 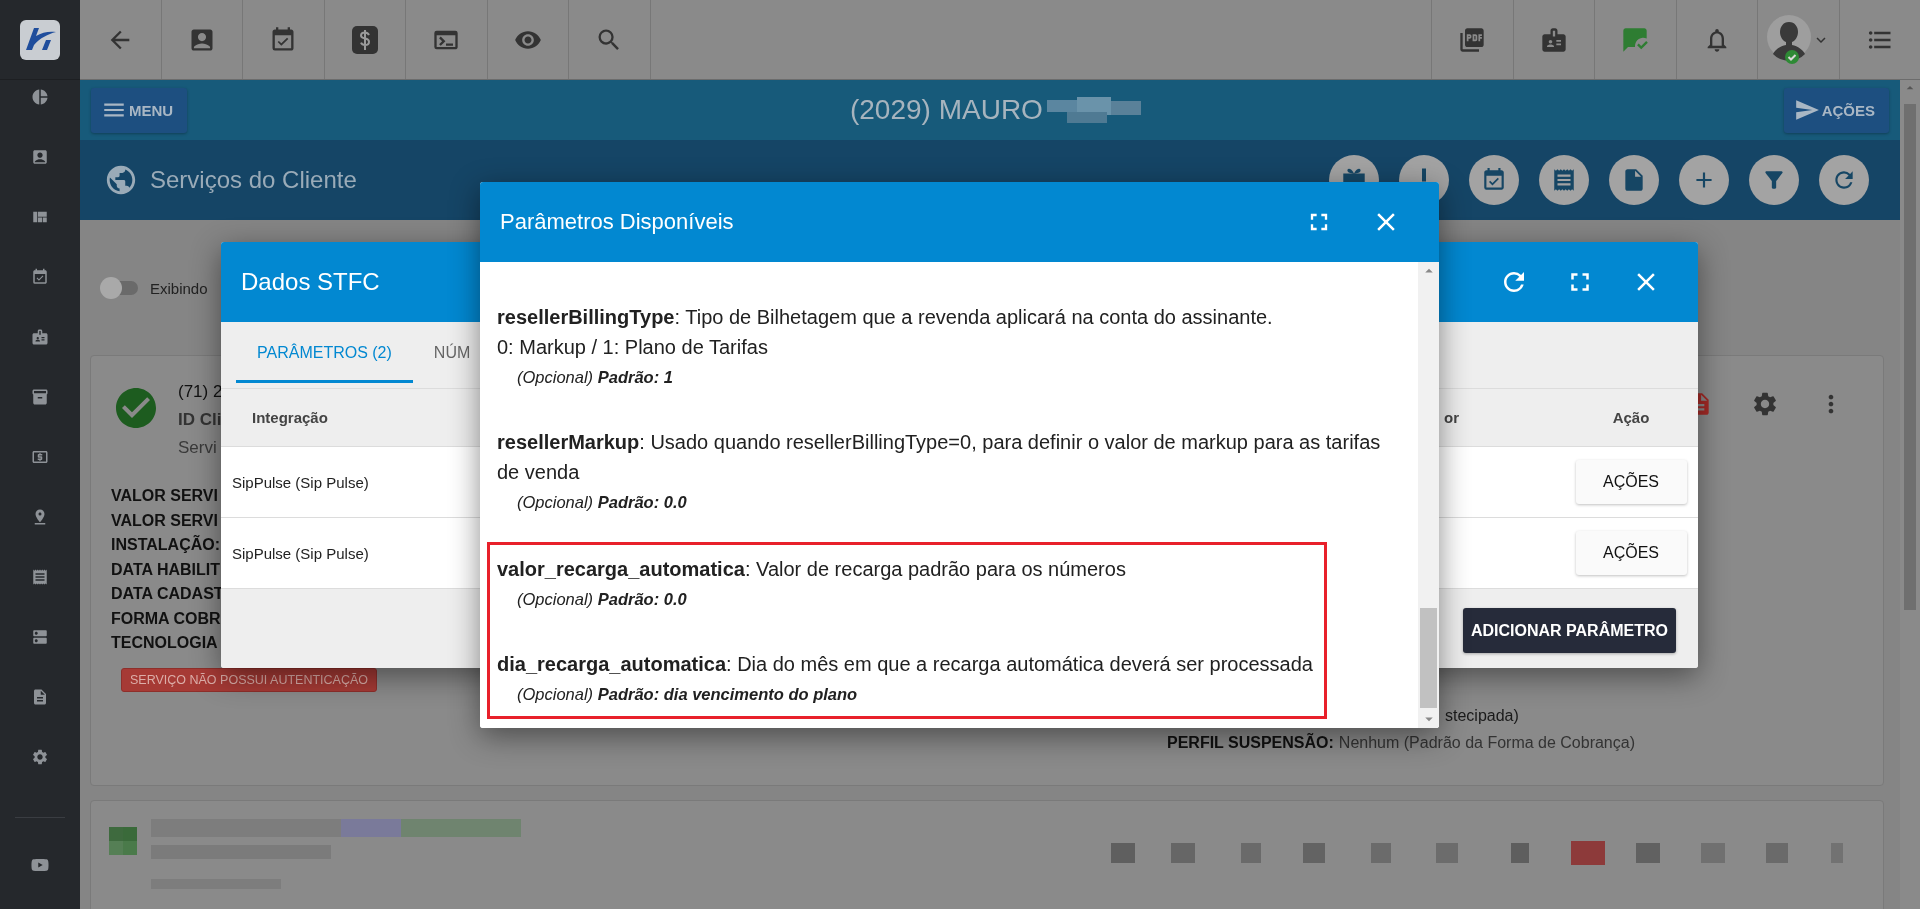 What do you see at coordinates (1789, 39) in the screenshot?
I see `avatar-icon` at bounding box center [1789, 39].